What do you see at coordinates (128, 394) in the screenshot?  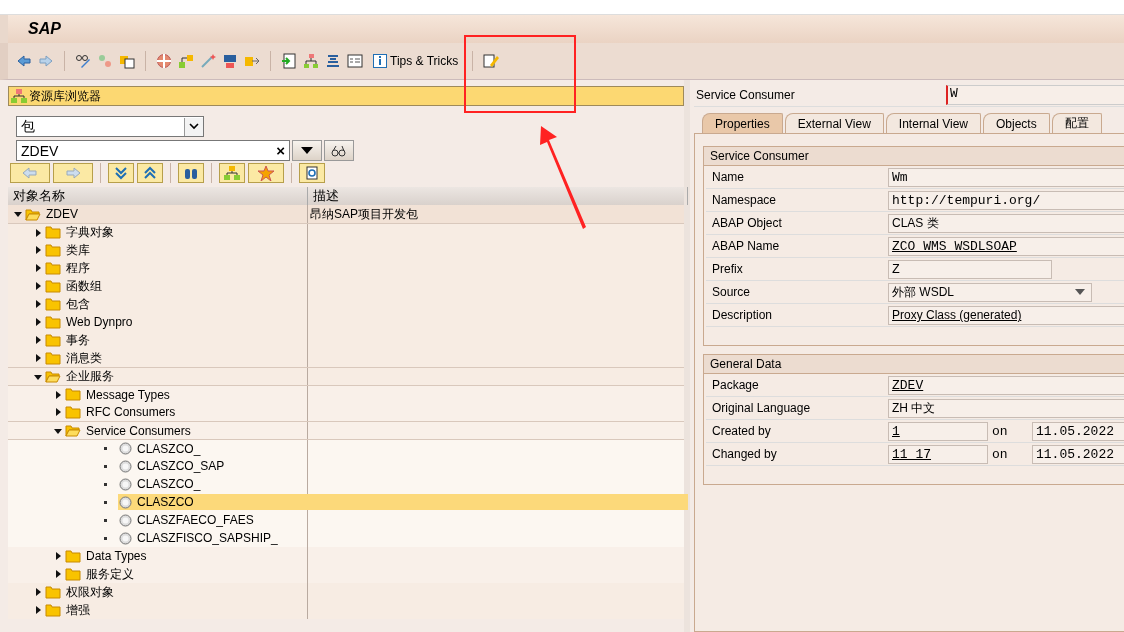 I see `tree-item: Message Types` at bounding box center [128, 394].